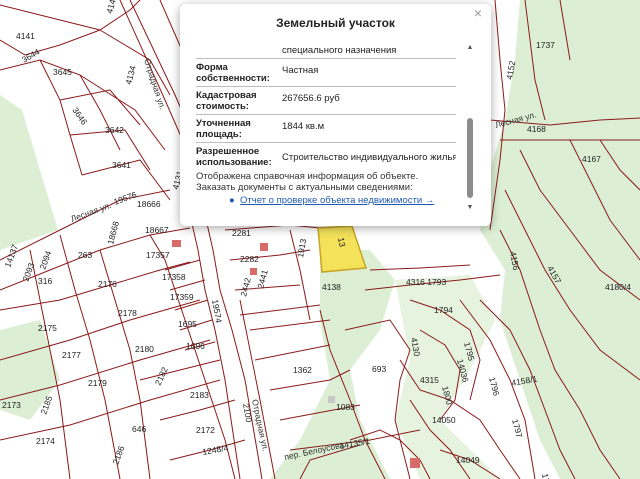  What do you see at coordinates (337, 200) in the screenshot?
I see `report-link: Отчет о проверке объекта недвижимости →` at bounding box center [337, 200].